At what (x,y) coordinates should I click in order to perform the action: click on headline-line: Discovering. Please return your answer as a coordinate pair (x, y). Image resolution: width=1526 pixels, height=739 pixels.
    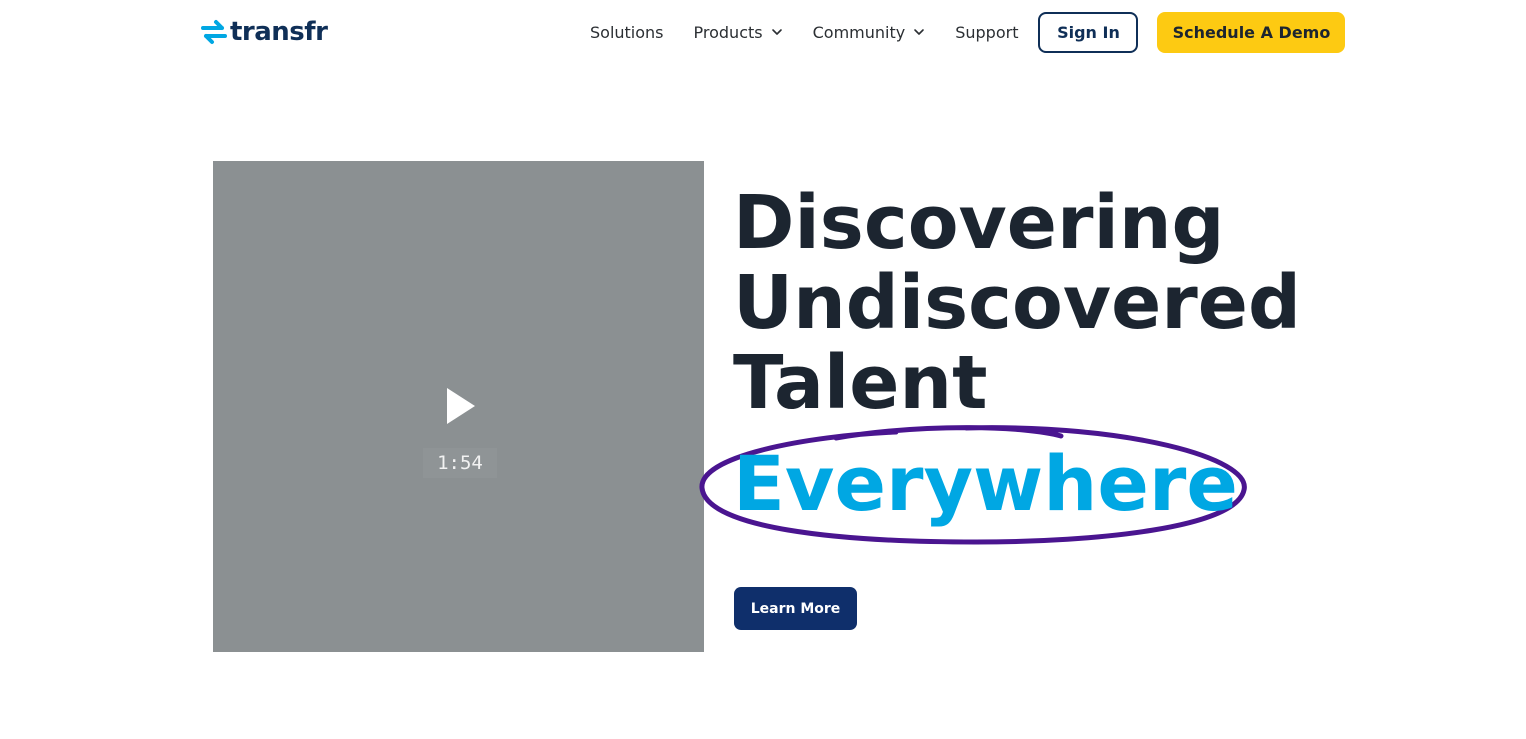
    Looking at the image, I should click on (979, 223).